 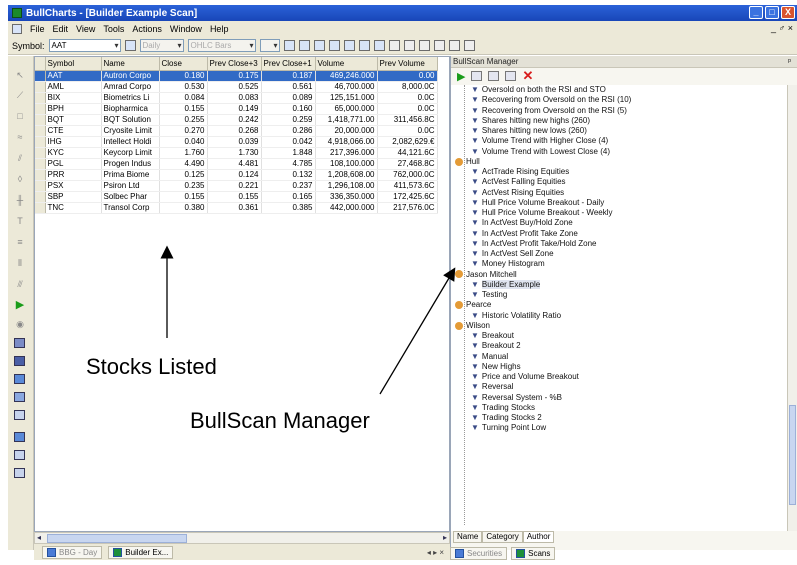 What do you see at coordinates (308, 320) in the screenshot?
I see `annotation-arrows` at bounding box center [308, 320].